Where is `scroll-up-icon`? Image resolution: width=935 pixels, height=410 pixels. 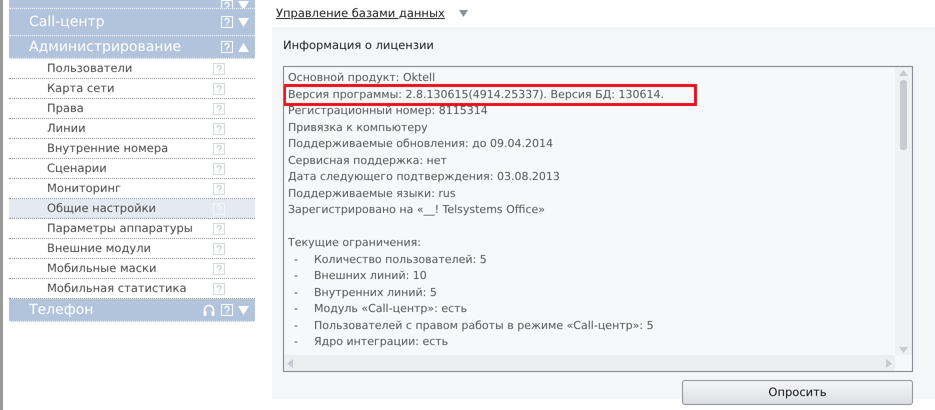 scroll-up-icon is located at coordinates (903, 73).